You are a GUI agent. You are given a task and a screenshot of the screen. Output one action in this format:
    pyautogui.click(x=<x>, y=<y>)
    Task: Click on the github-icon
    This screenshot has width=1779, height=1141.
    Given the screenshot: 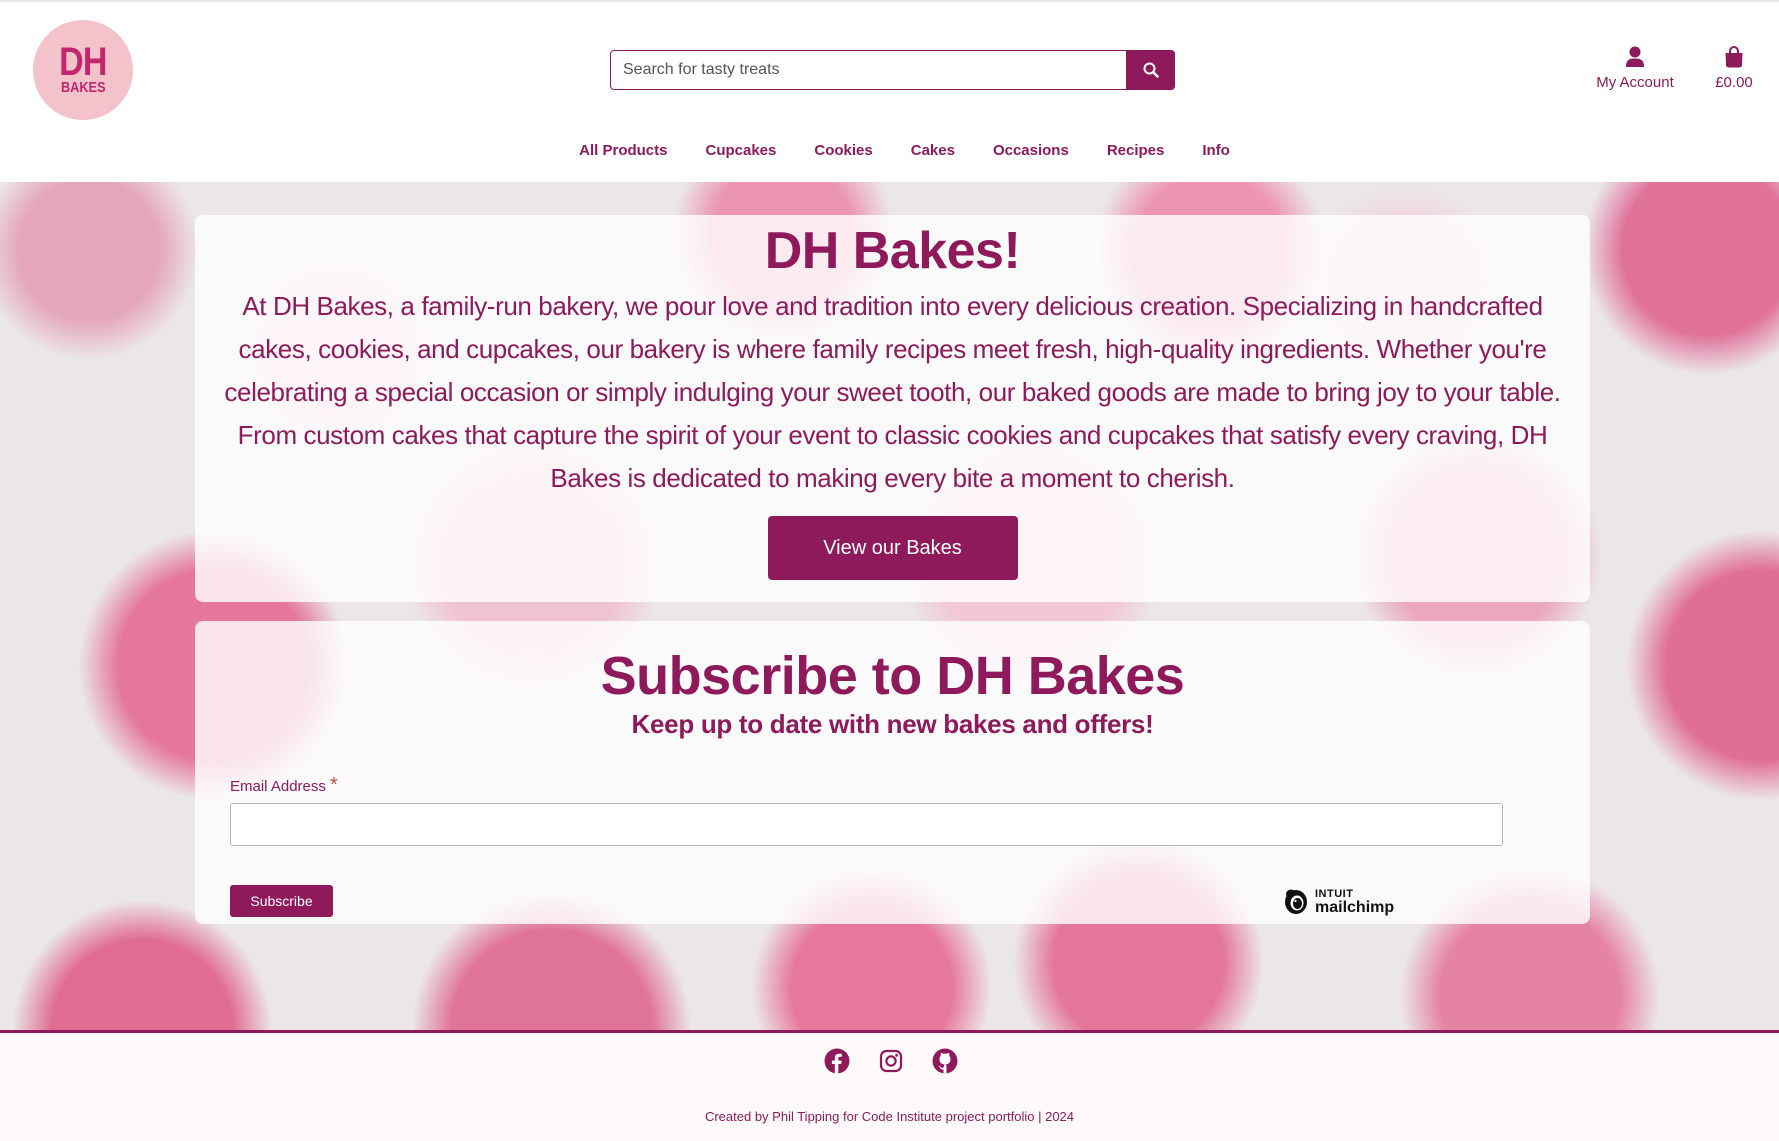 What is the action you would take?
    pyautogui.click(x=945, y=1061)
    